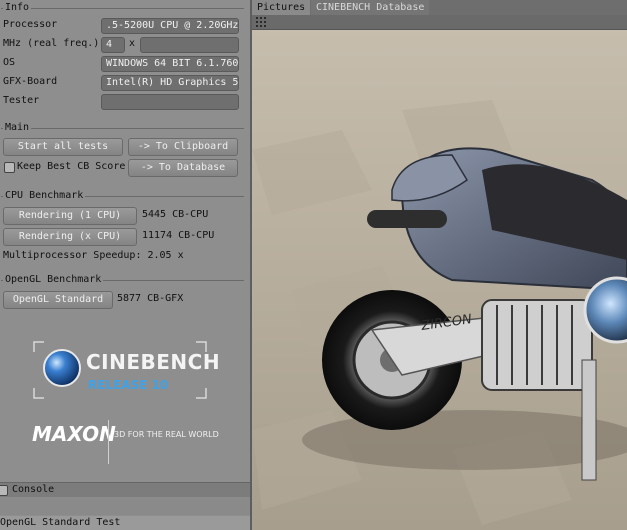 The height and width of the screenshot is (530, 627). What do you see at coordinates (153, 362) in the screenshot?
I see `cinebench-wordmark: CINEBENCH` at bounding box center [153, 362].